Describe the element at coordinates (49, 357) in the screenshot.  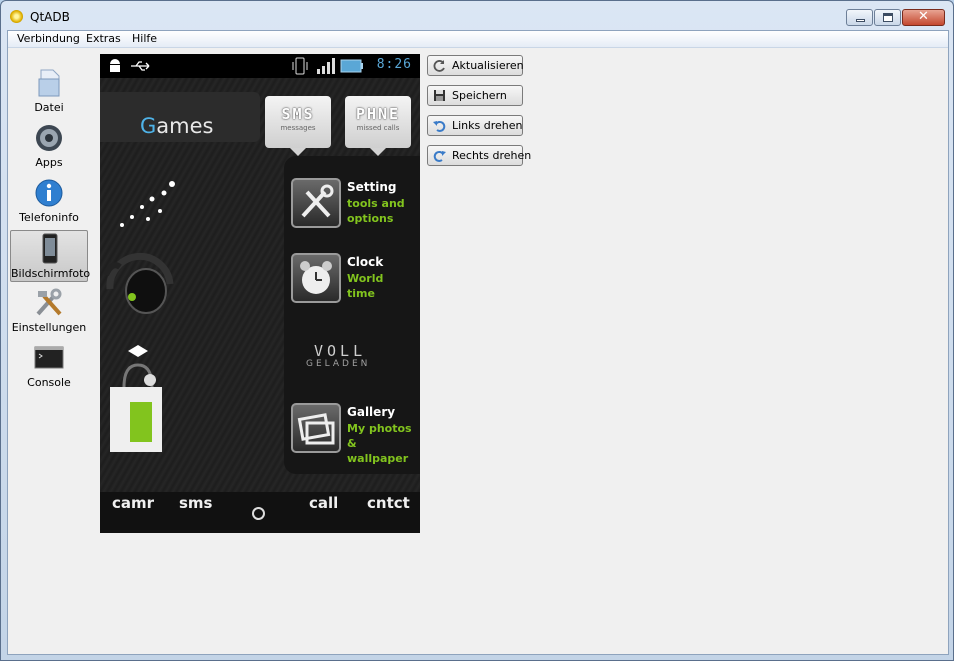
I see `console-icon` at that location.